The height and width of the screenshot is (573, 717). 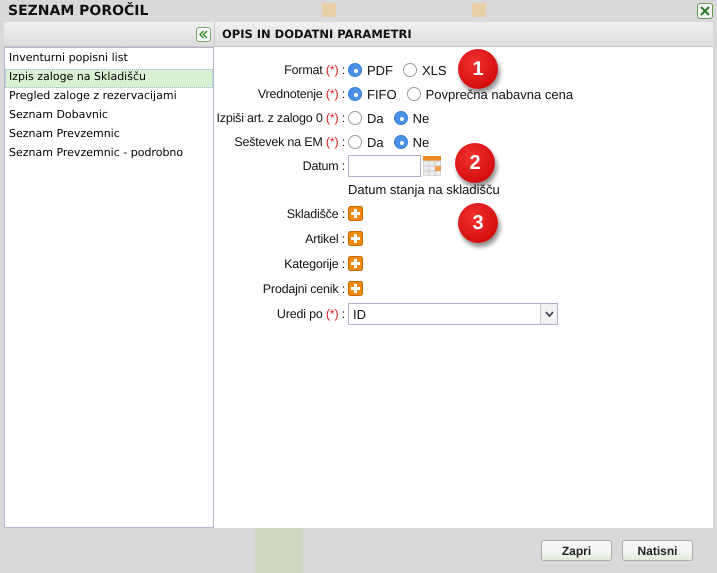 What do you see at coordinates (576, 550) in the screenshot?
I see `dialog-button: Zapri` at bounding box center [576, 550].